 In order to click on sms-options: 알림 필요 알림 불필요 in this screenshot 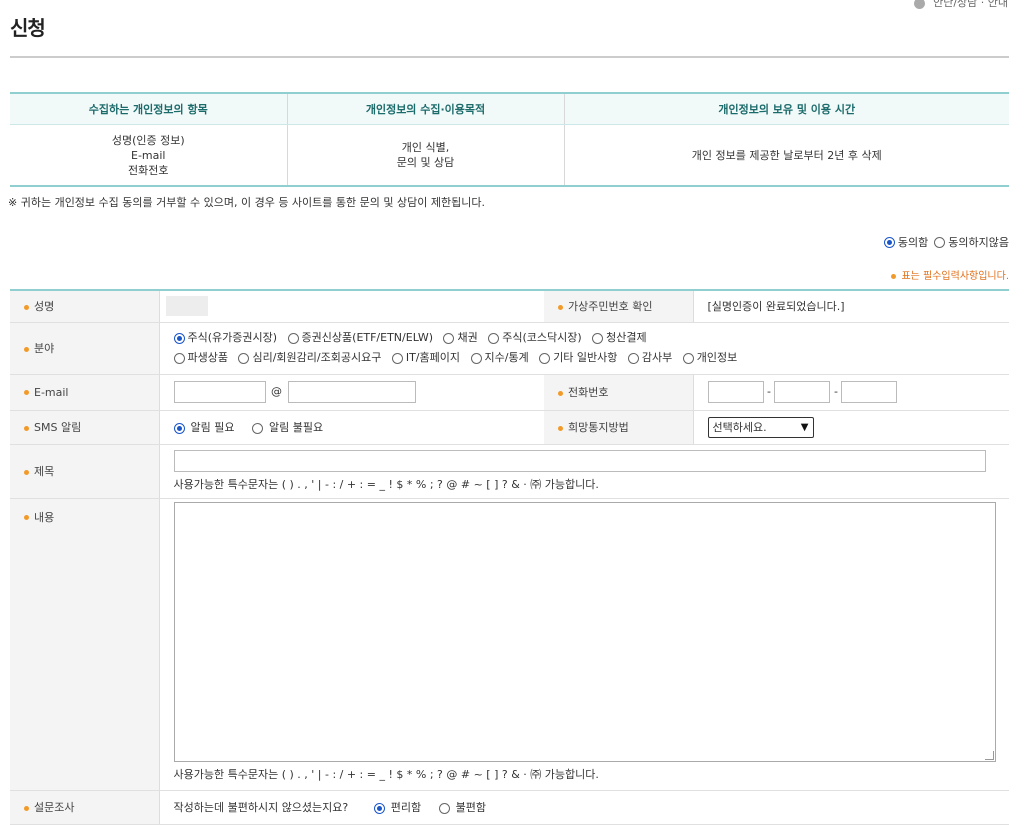, I will do `click(351, 427)`.